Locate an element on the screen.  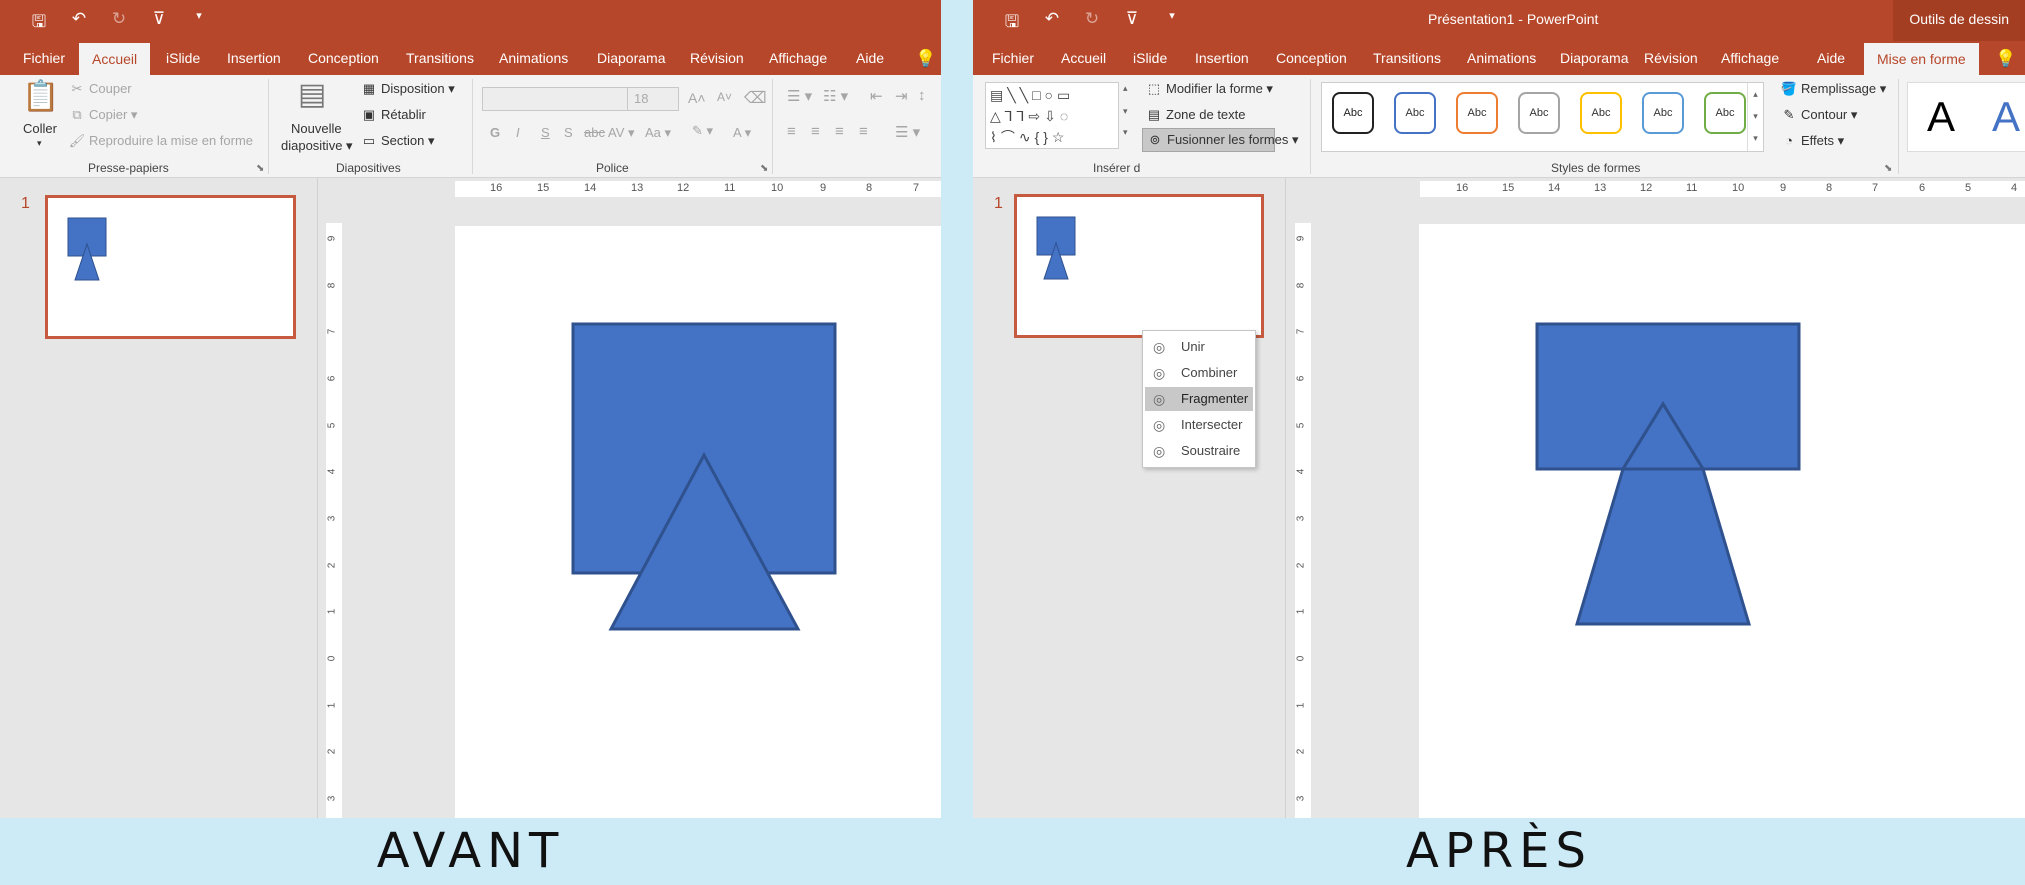
increase-indent-icon: ⇥ is located at coordinates (901, 96).